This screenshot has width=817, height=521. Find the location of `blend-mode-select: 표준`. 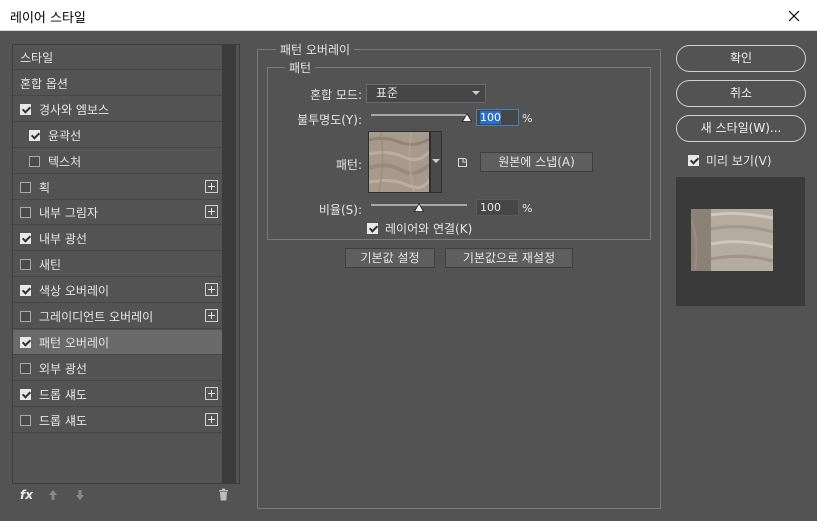

blend-mode-select: 표준 is located at coordinates (426, 93).